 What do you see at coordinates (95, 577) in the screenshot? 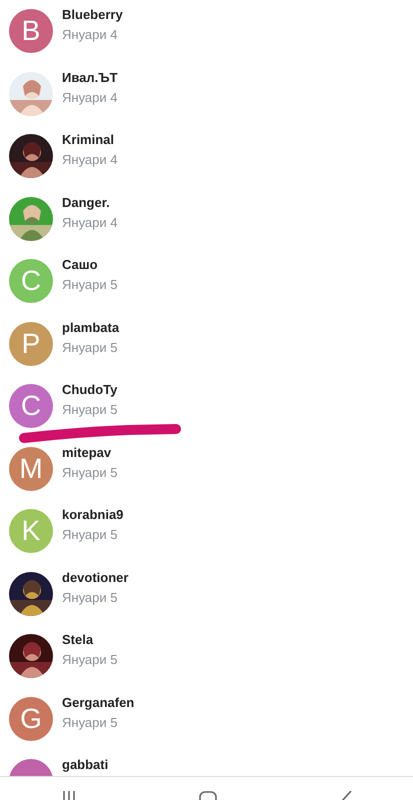
I see `contact-name: devotioner` at bounding box center [95, 577].